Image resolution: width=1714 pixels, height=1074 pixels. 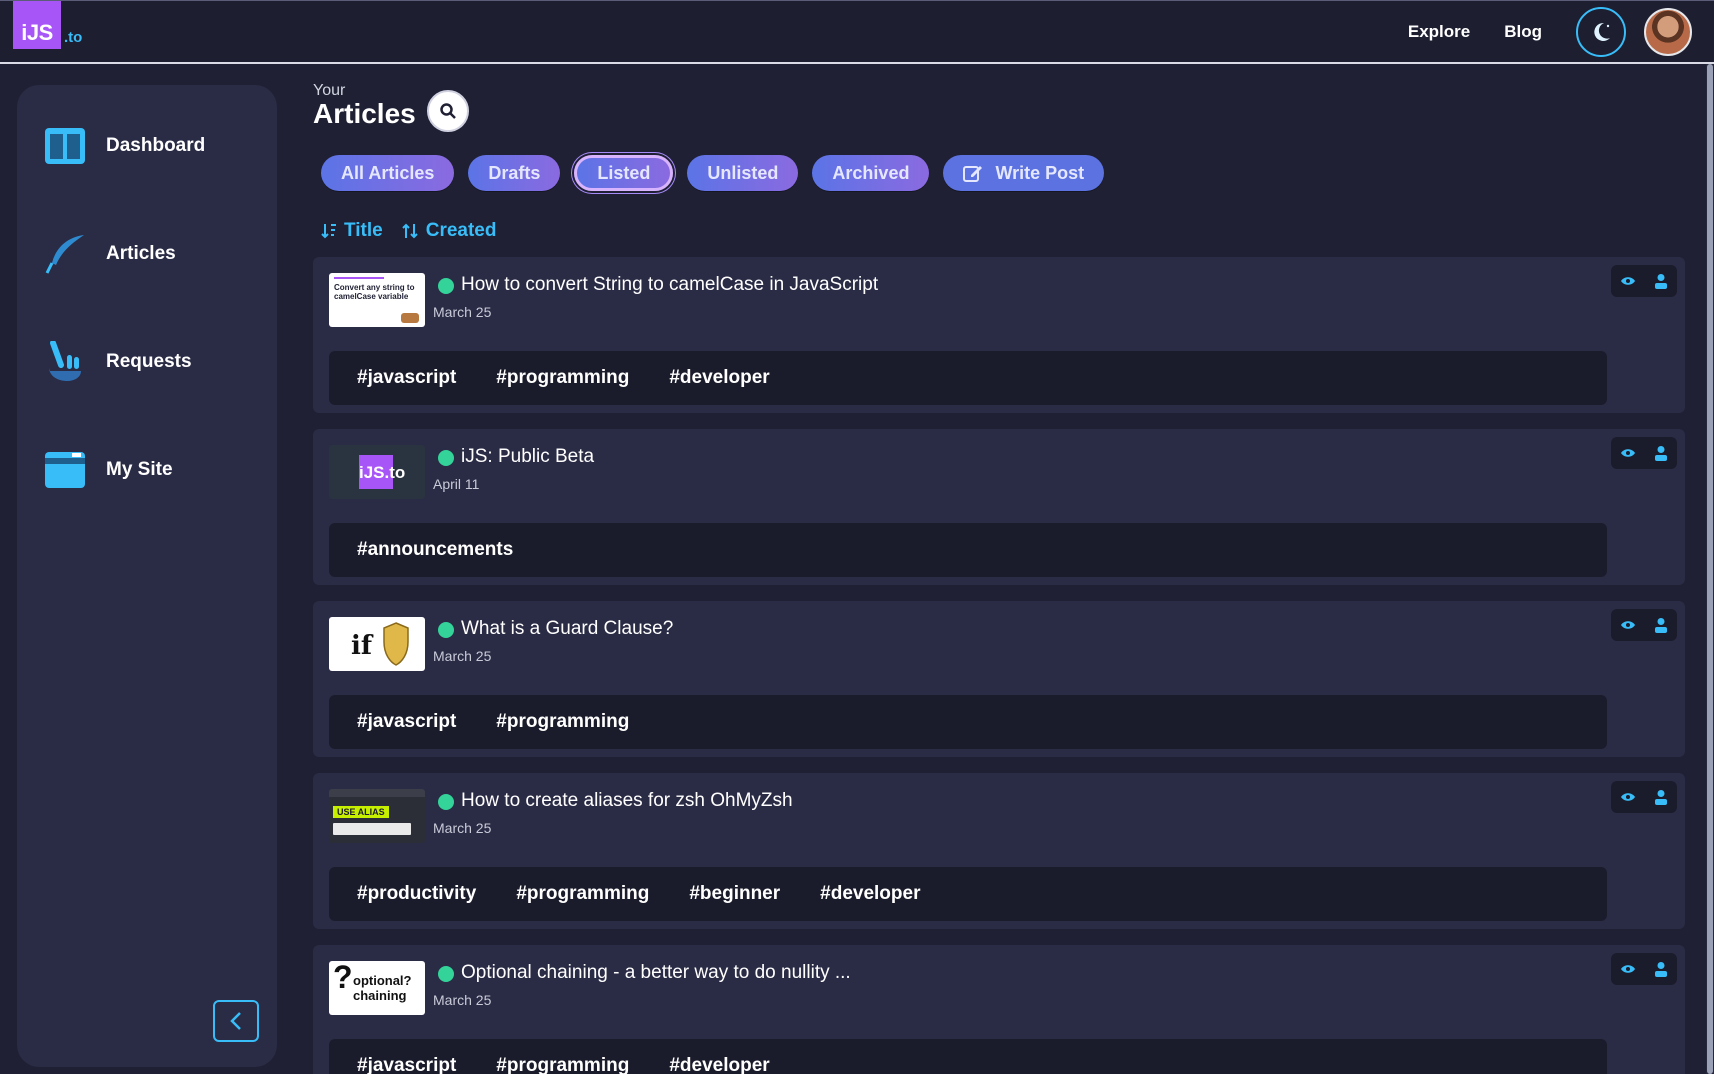 What do you see at coordinates (363, 230) in the screenshot?
I see `sort-title-label: Title` at bounding box center [363, 230].